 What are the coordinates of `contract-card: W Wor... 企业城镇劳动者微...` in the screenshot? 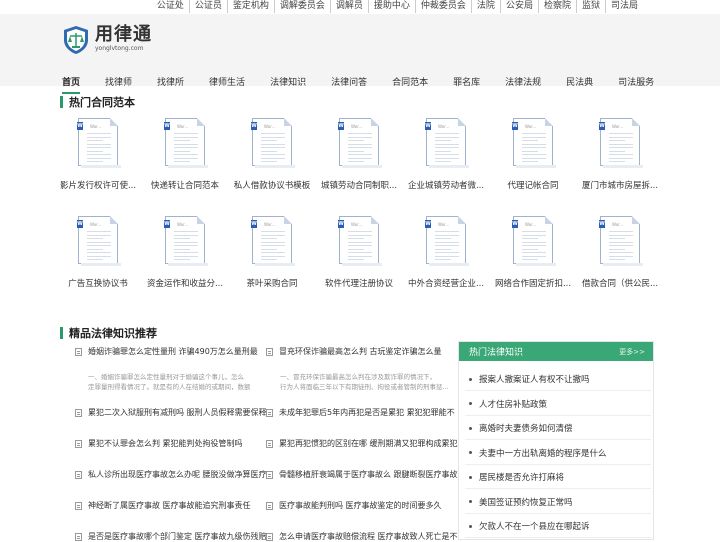 It's located at (446, 155).